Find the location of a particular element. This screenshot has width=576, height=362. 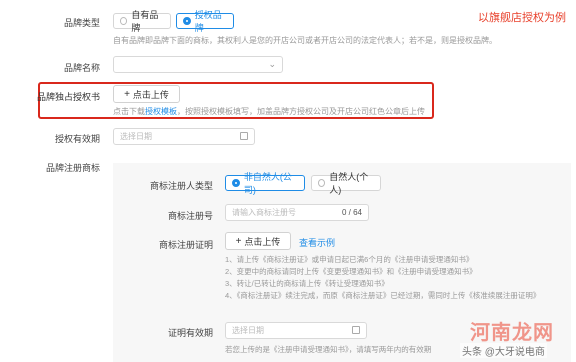

brand-type-label: 品牌类型 is located at coordinates (81, 23).